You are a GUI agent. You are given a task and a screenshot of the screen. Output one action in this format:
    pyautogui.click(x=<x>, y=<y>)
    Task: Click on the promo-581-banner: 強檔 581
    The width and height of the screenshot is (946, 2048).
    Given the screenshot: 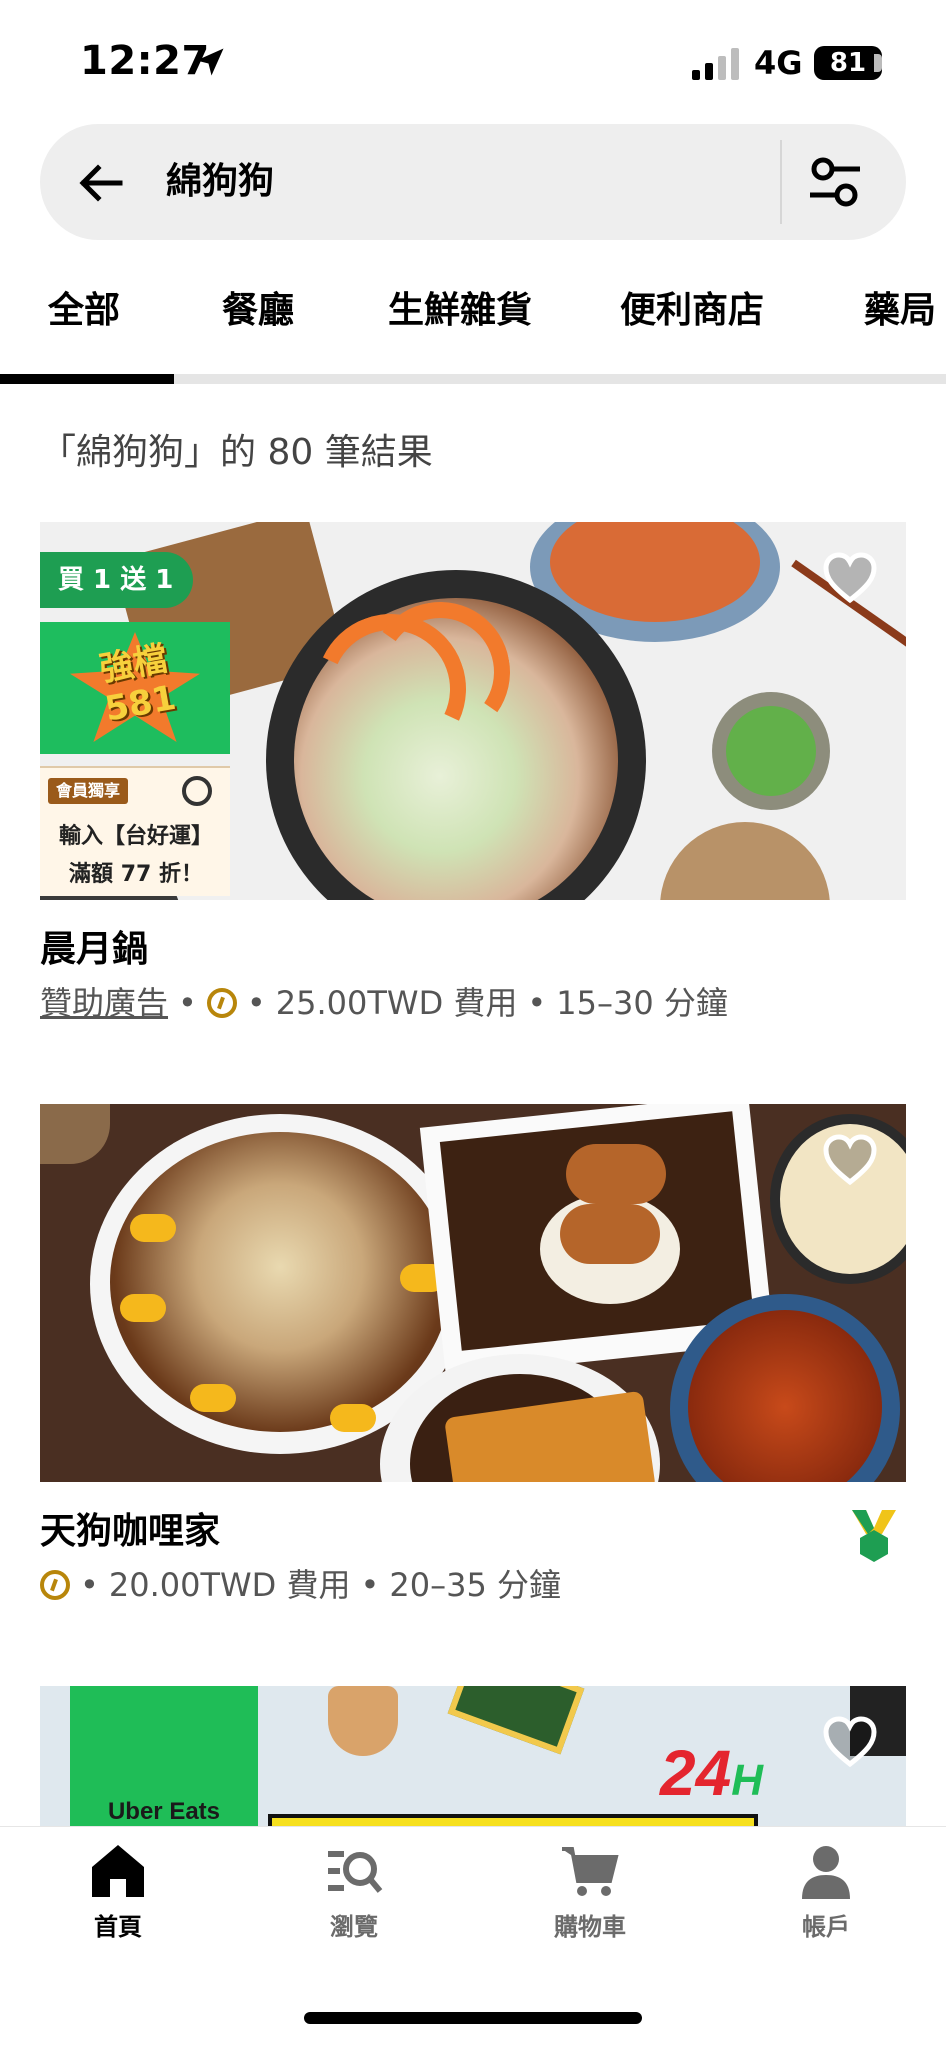 What is the action you would take?
    pyautogui.click(x=135, y=688)
    